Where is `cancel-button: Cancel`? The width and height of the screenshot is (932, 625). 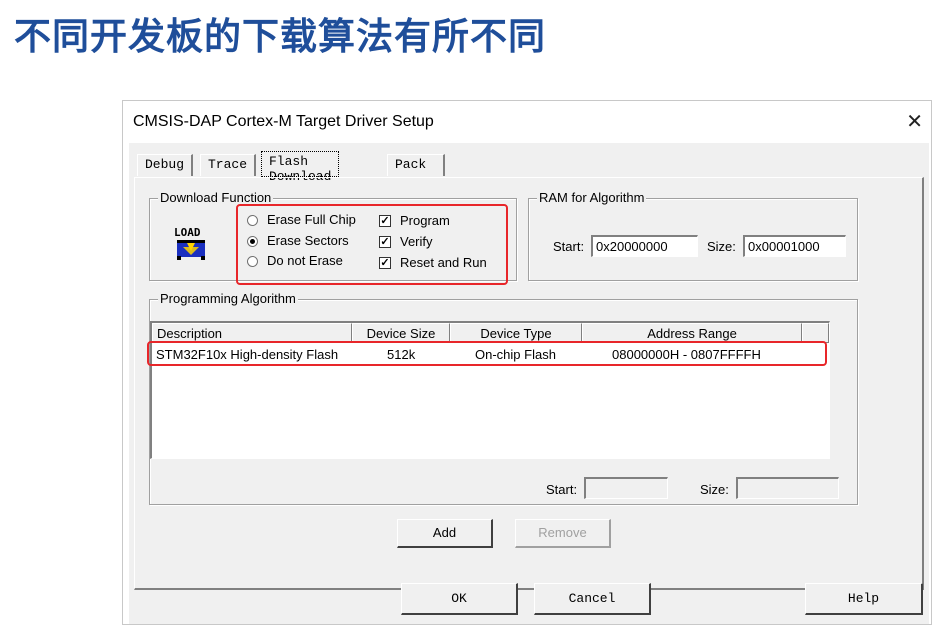 cancel-button: Cancel is located at coordinates (592, 599).